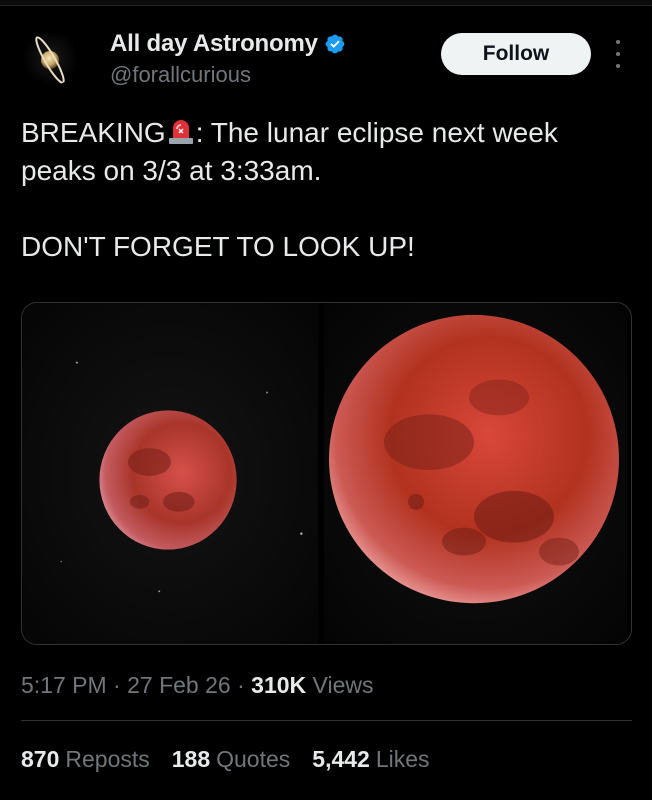 The image size is (652, 800). Describe the element at coordinates (180, 75) in the screenshot. I see `author-handle: @forallcurious` at that location.